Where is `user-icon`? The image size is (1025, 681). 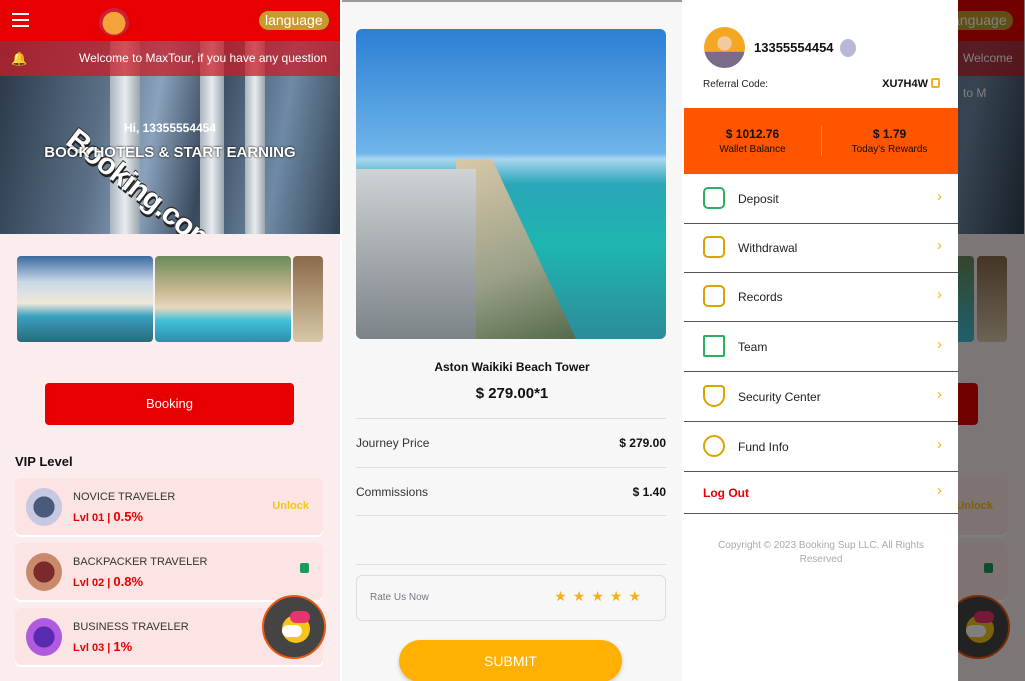 user-icon is located at coordinates (714, 446).